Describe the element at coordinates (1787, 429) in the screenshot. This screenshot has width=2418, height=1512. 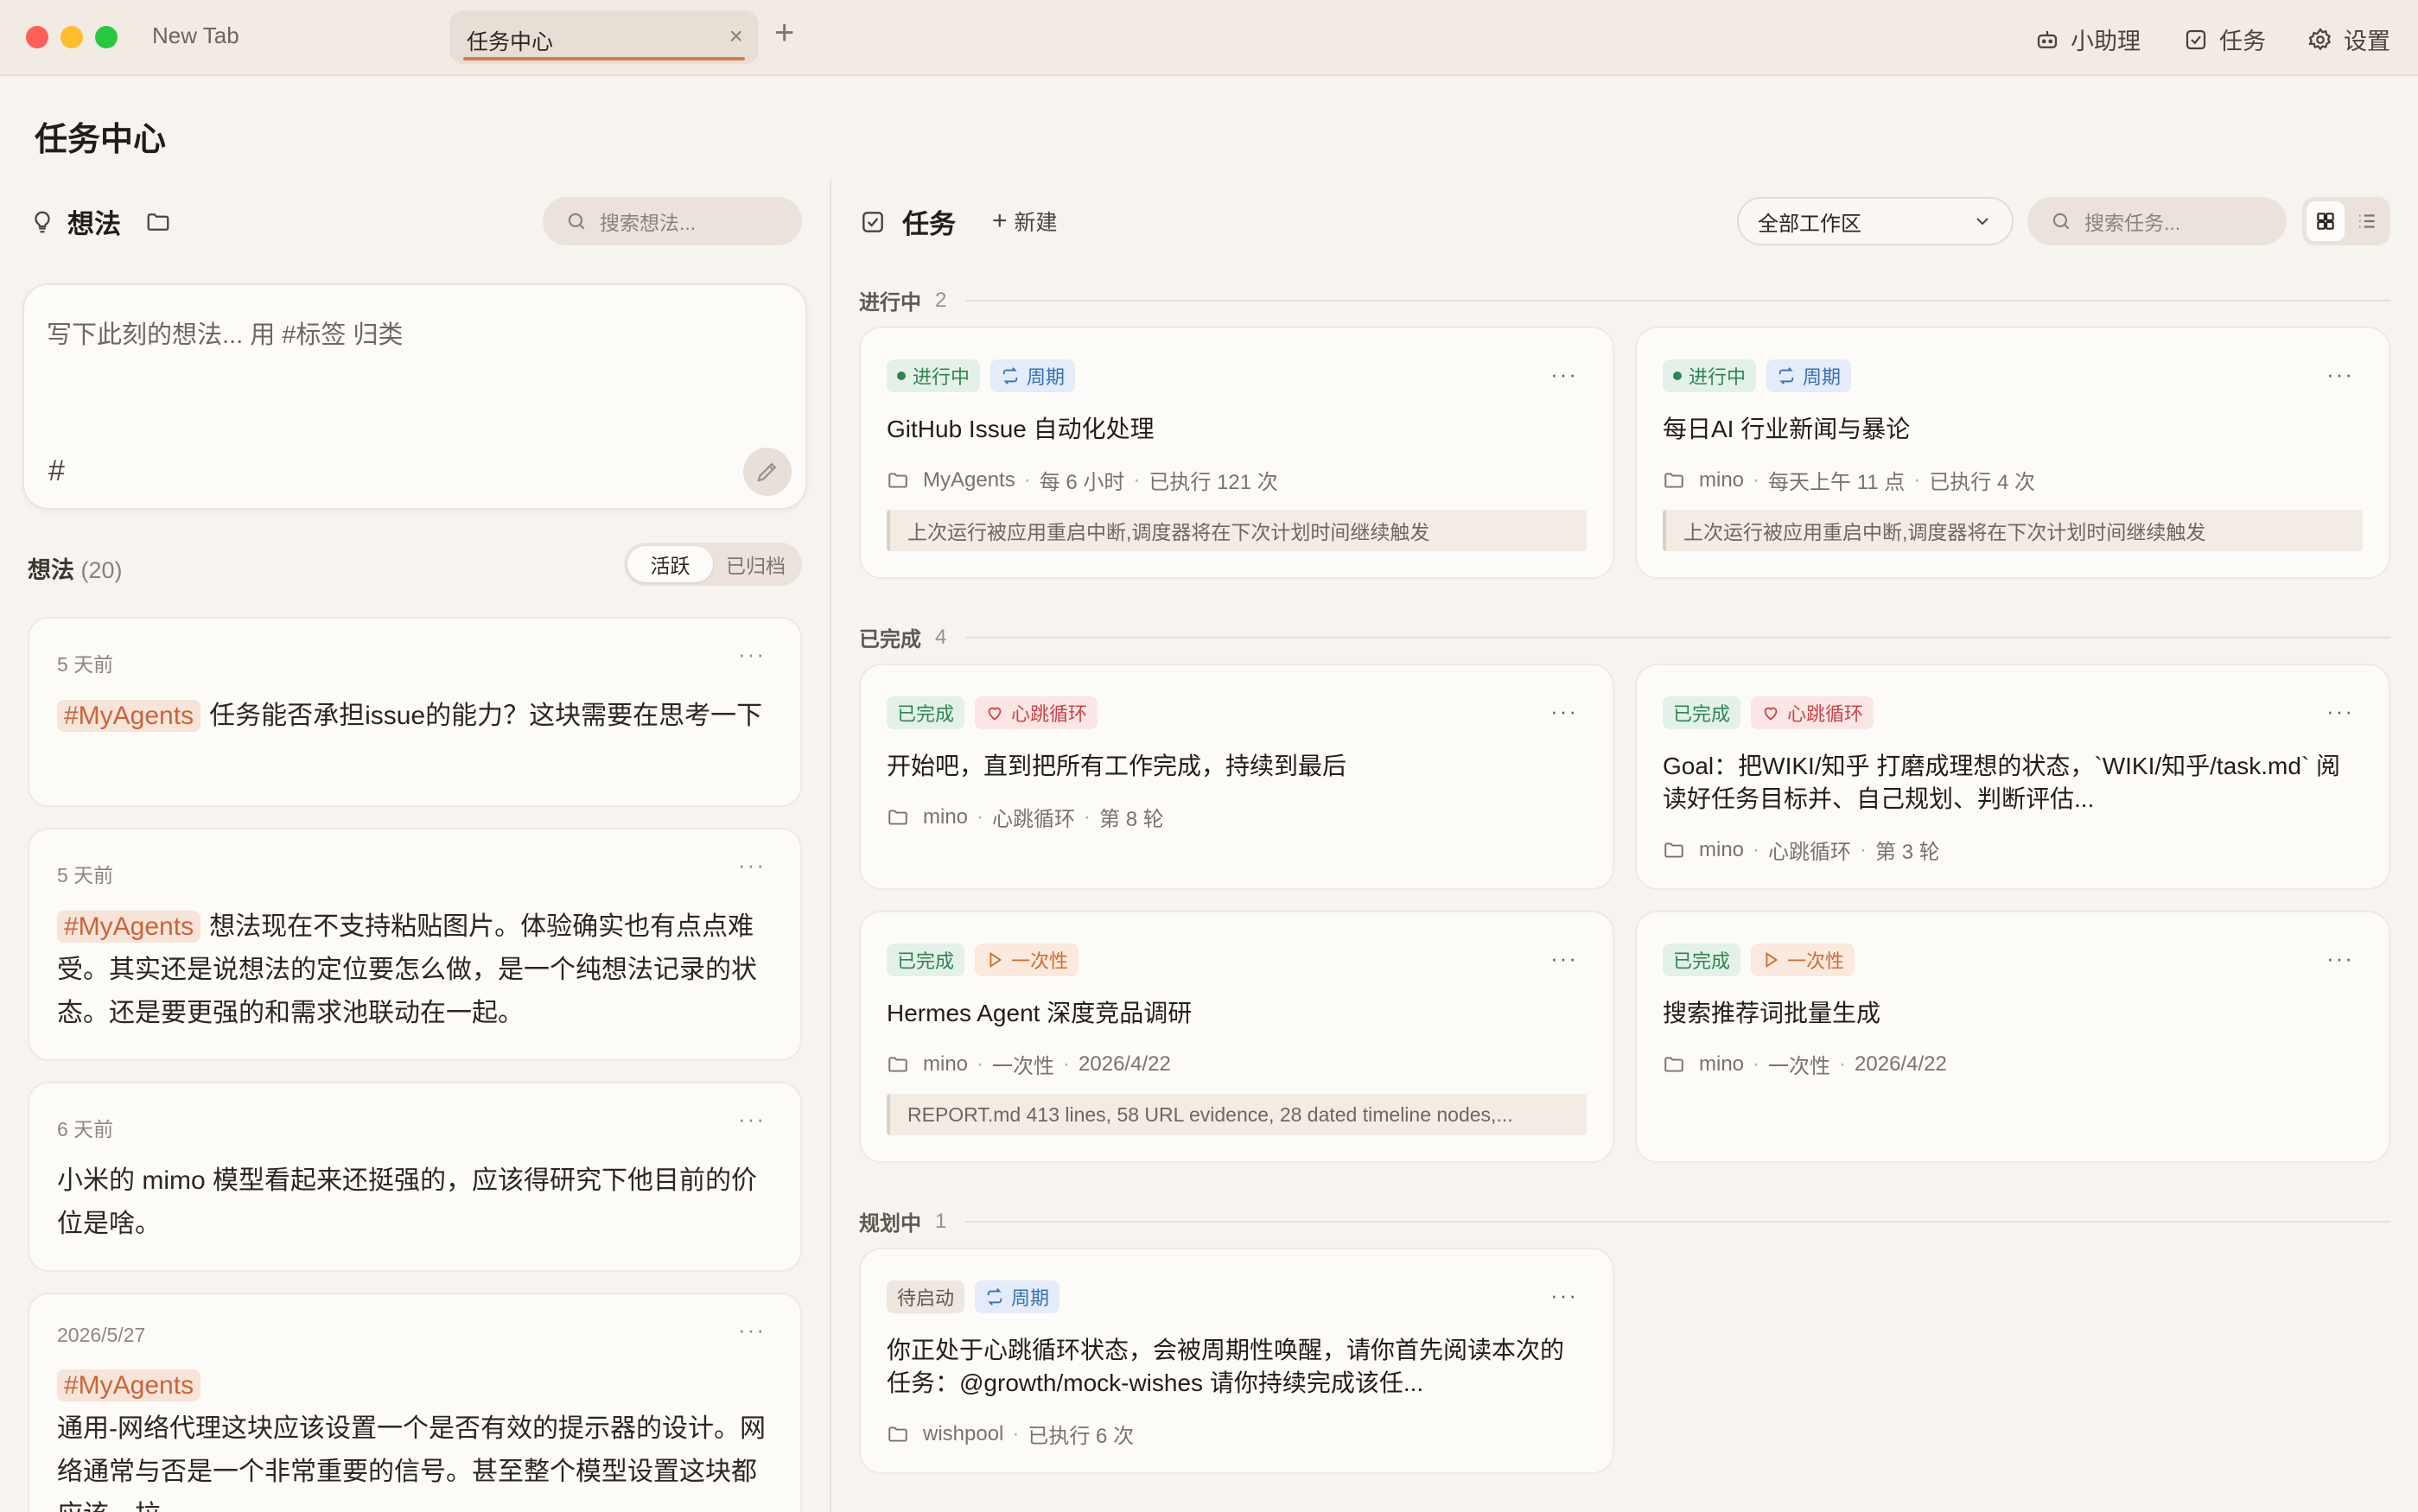
I see `task-title: 每日AI 行业新闻与暴论` at that location.